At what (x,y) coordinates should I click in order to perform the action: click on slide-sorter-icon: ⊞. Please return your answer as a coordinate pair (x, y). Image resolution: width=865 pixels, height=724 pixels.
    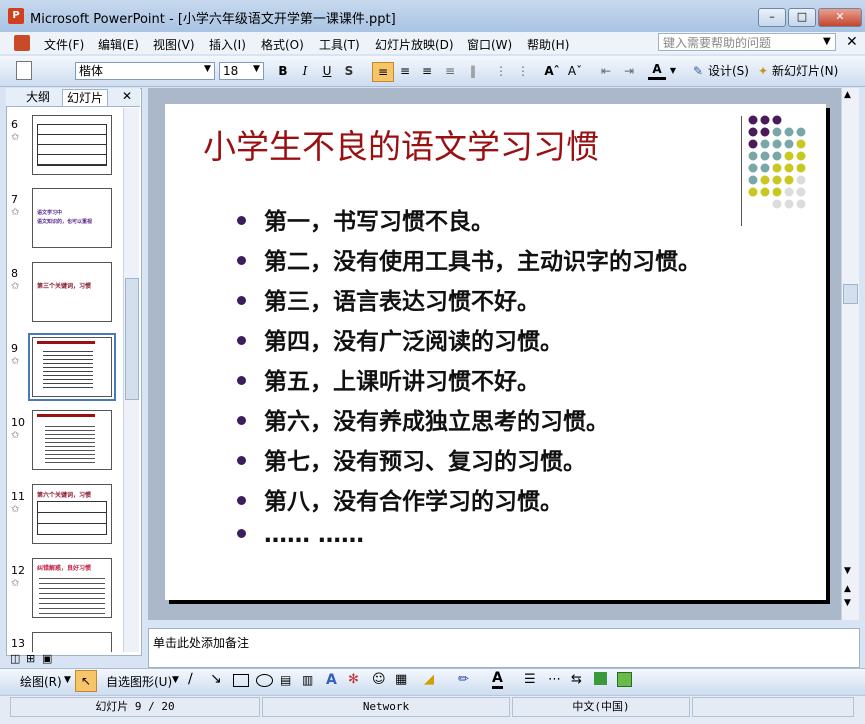
    Looking at the image, I should click on (30, 658).